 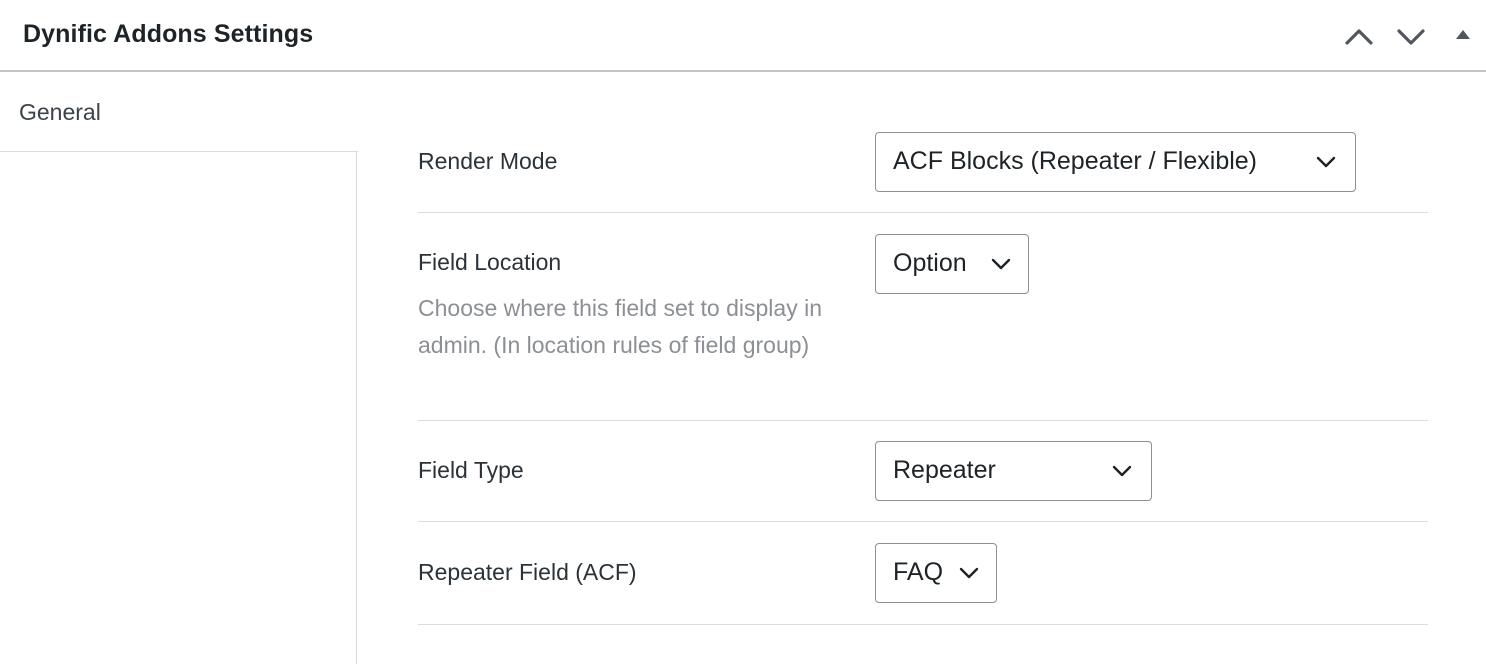 I want to click on panel-header: Dynific Addons Settings, so click(x=743, y=36).